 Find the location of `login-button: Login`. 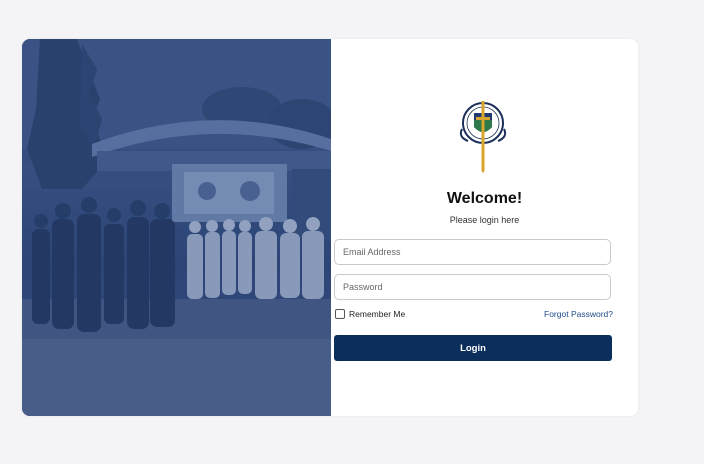

login-button: Login is located at coordinates (473, 348).